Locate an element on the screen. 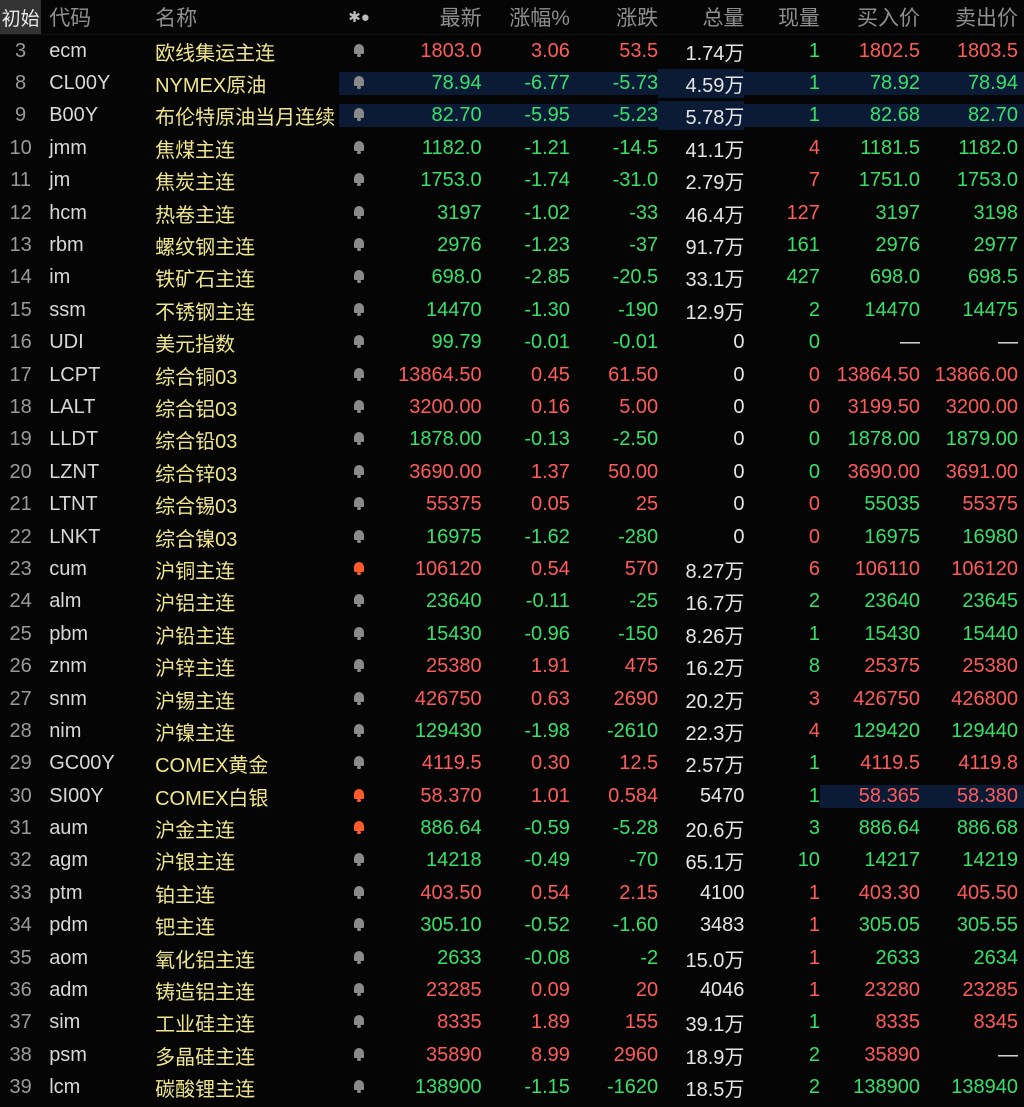  col-ask: 卖出价 is located at coordinates (972, 17).